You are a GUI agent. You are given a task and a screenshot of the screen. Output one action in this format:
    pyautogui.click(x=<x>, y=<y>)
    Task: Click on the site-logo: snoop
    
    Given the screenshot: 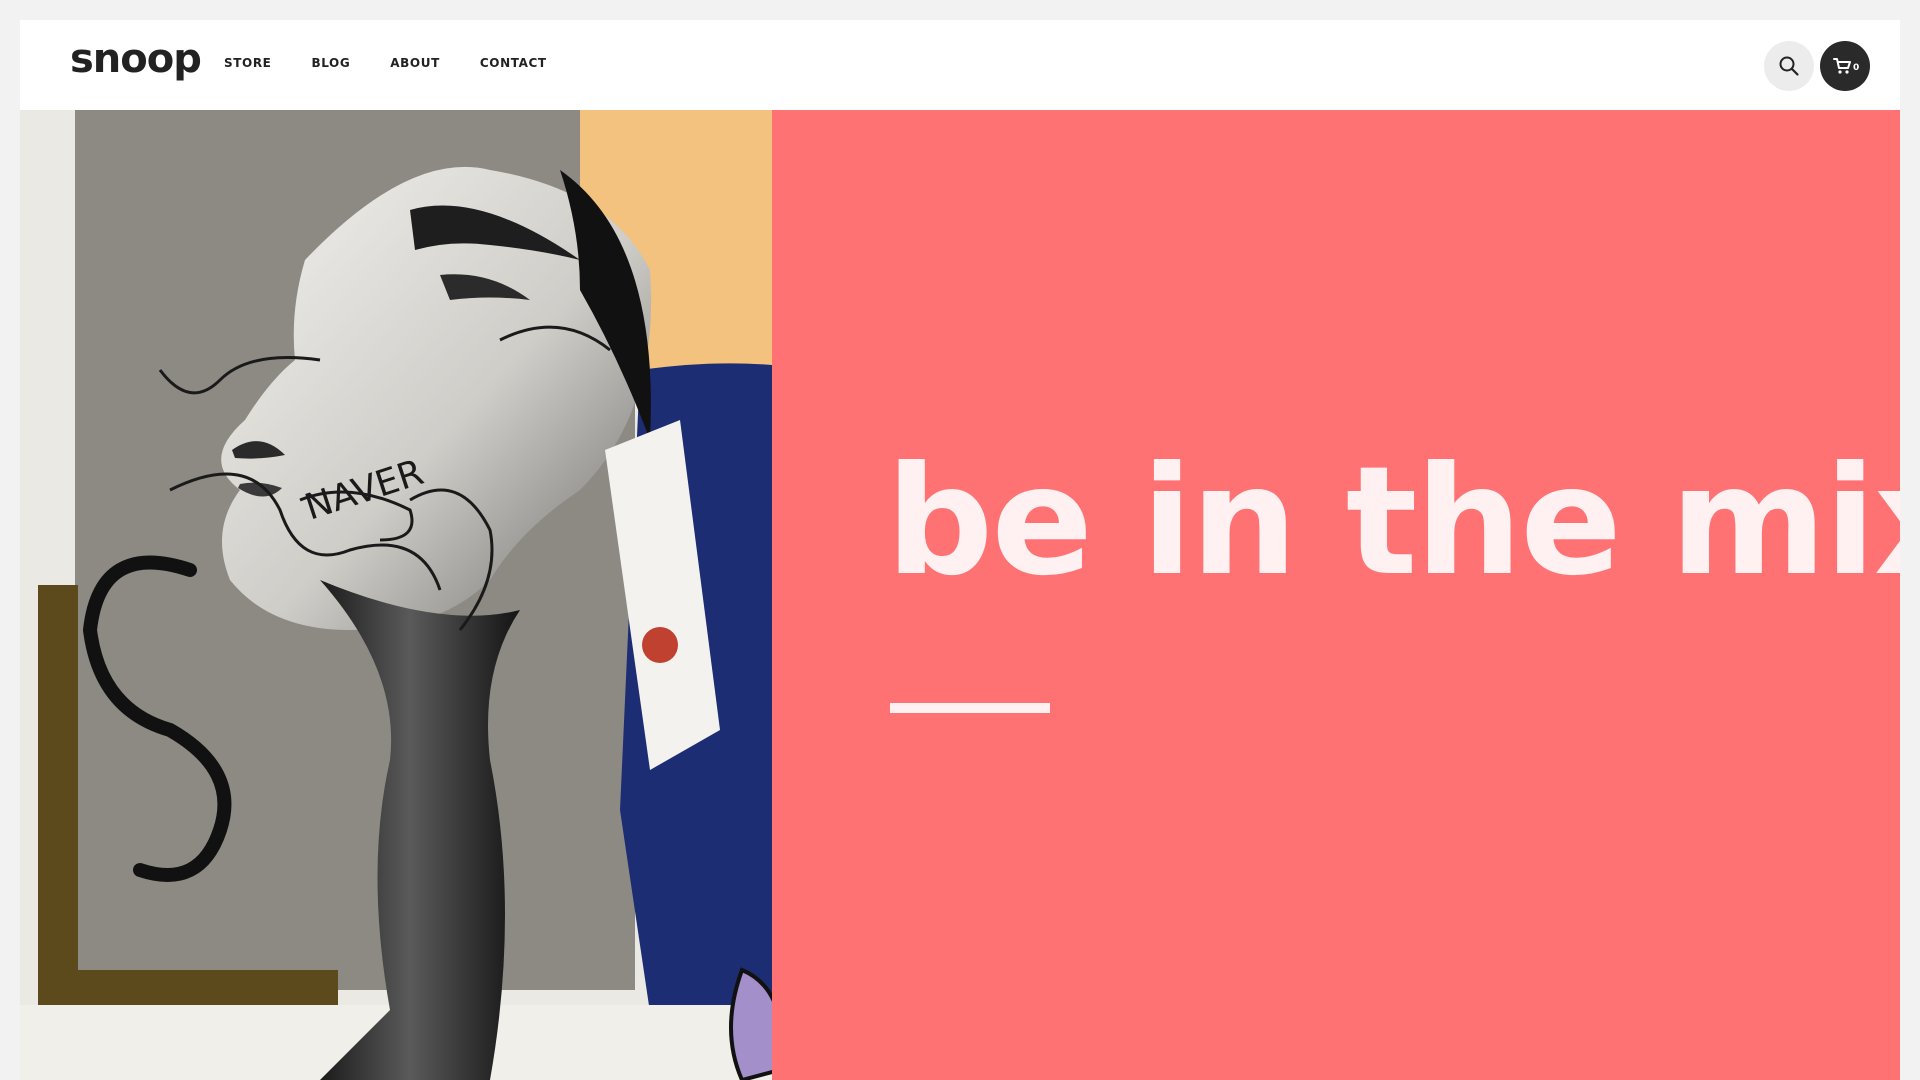 What is the action you would take?
    pyautogui.click(x=136, y=59)
    